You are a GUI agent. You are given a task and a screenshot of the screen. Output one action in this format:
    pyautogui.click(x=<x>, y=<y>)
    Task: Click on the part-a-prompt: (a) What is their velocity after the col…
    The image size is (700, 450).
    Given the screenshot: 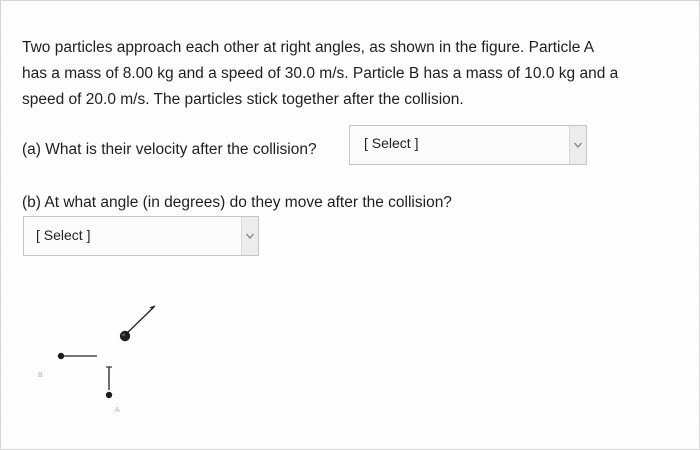 What is the action you would take?
    pyautogui.click(x=169, y=149)
    